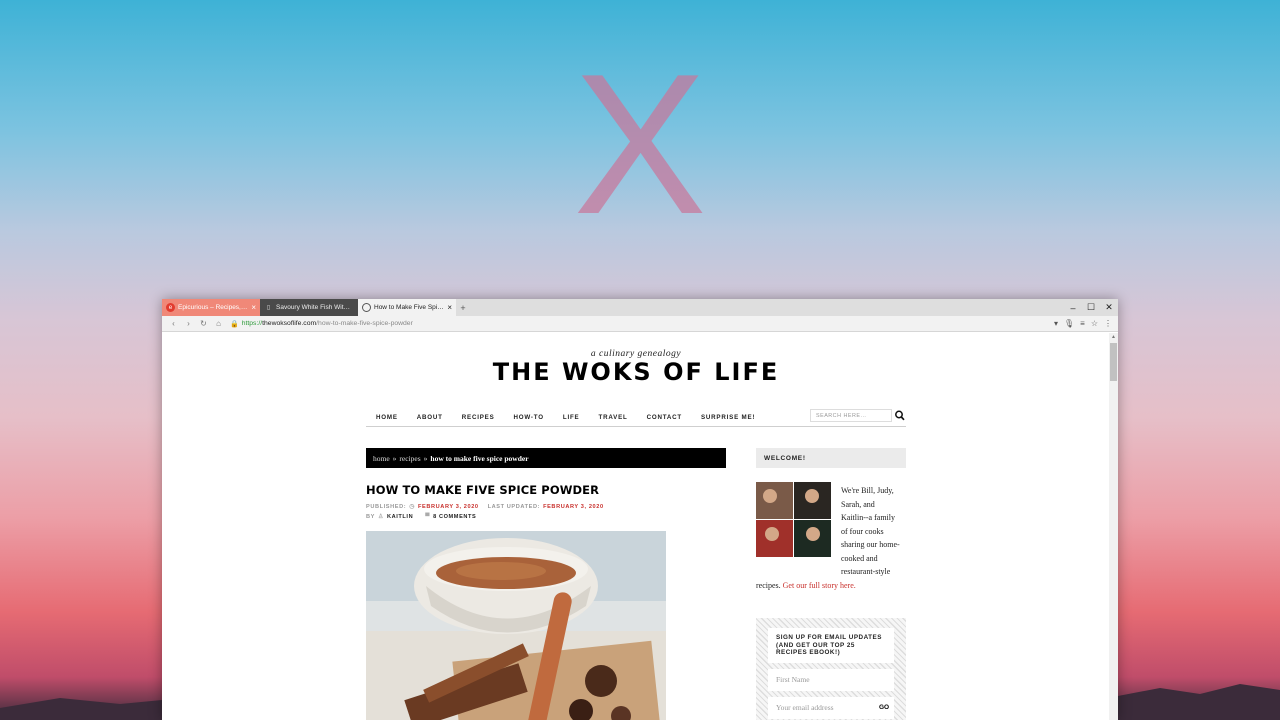 The width and height of the screenshot is (1280, 720). I want to click on by-label: BY, so click(370, 516).